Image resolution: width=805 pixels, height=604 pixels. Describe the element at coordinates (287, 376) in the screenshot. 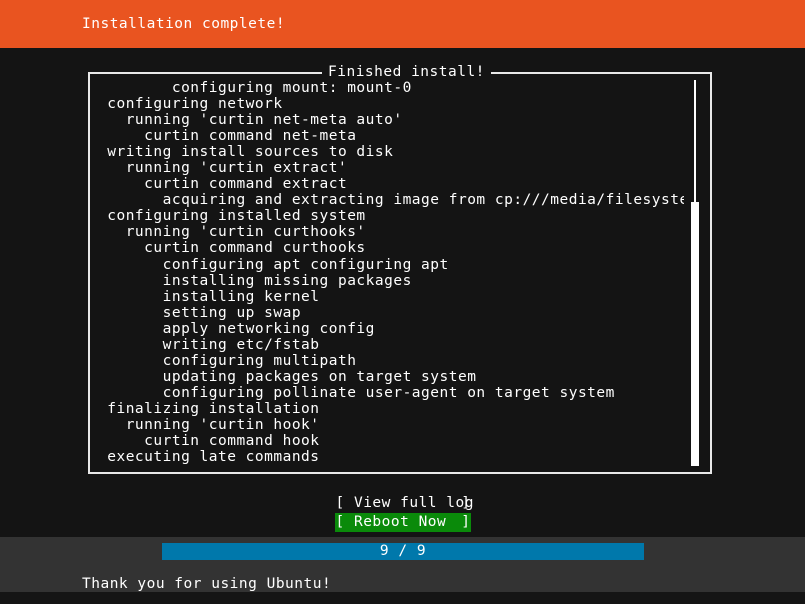

I see `log-line: updating packages on target system` at that location.